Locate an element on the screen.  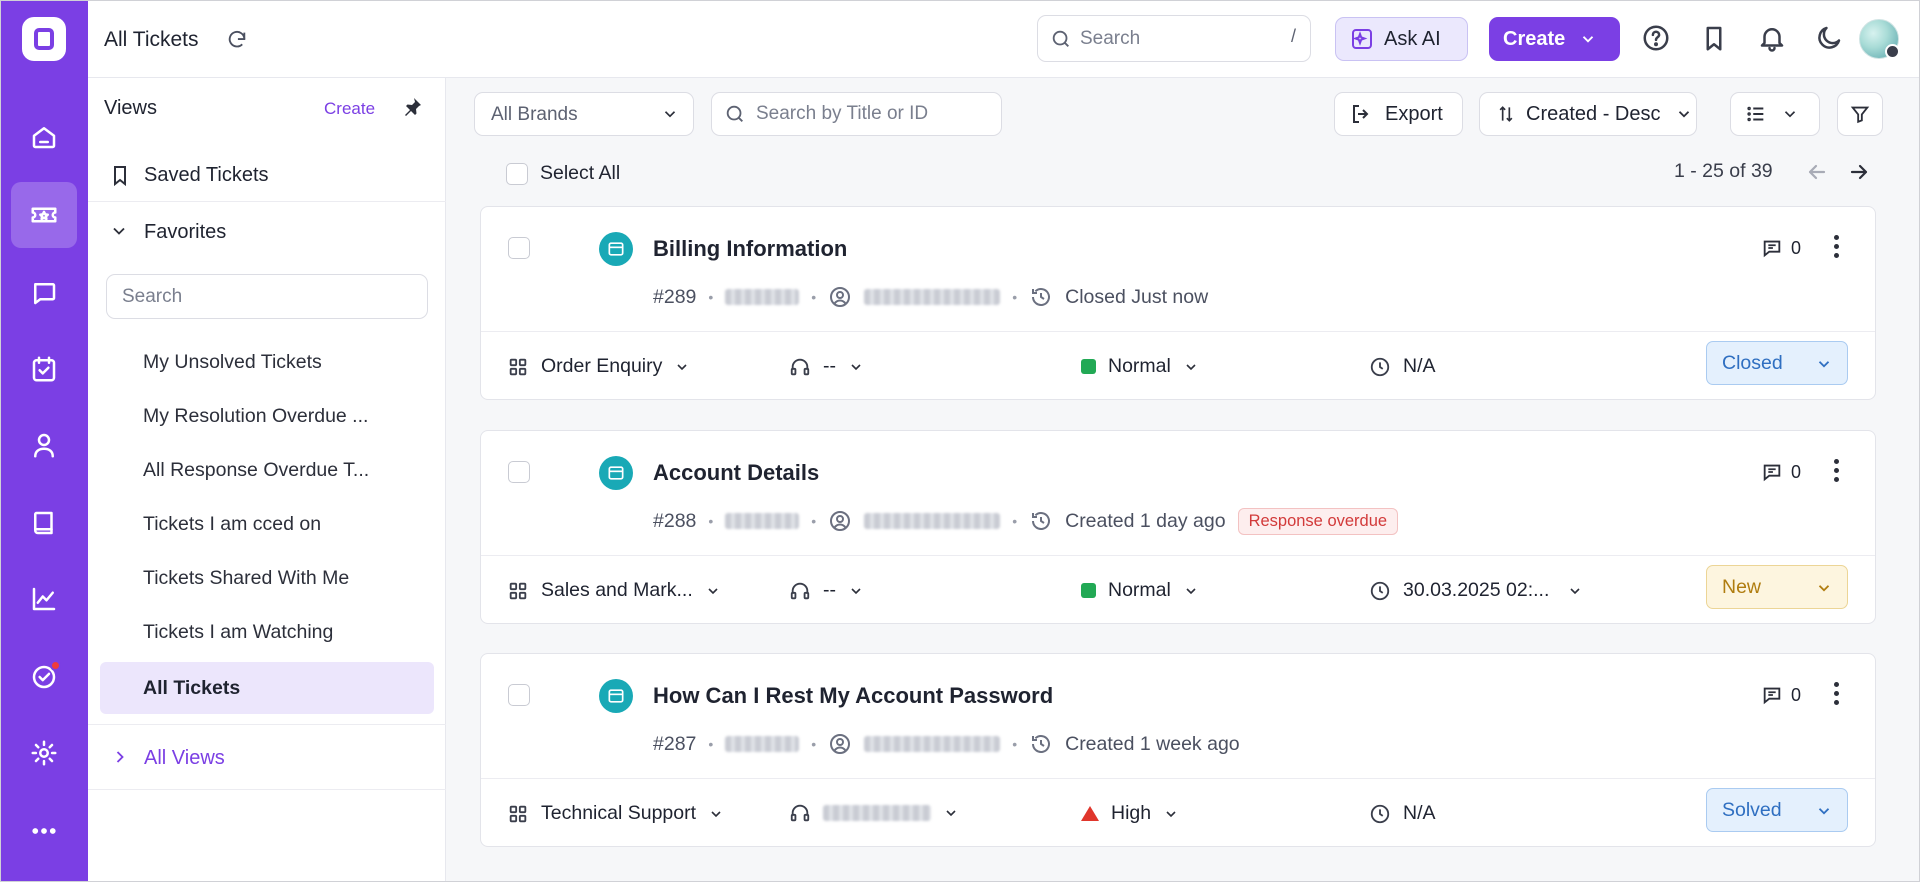
export-button: Export is located at coordinates (1398, 114).